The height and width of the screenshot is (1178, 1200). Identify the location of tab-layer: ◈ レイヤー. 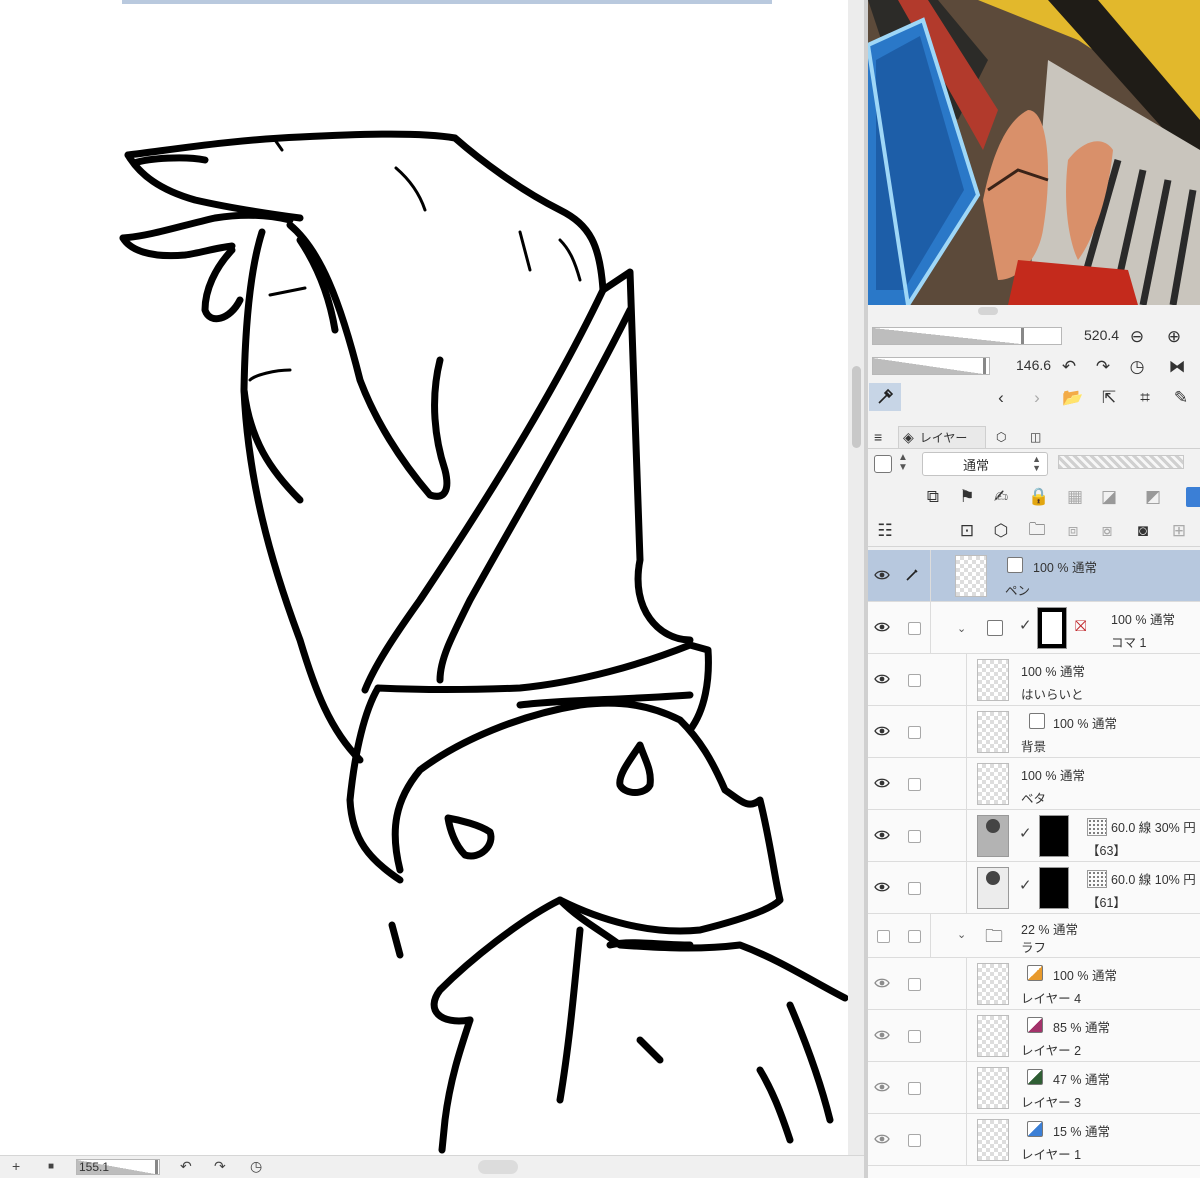
(942, 437).